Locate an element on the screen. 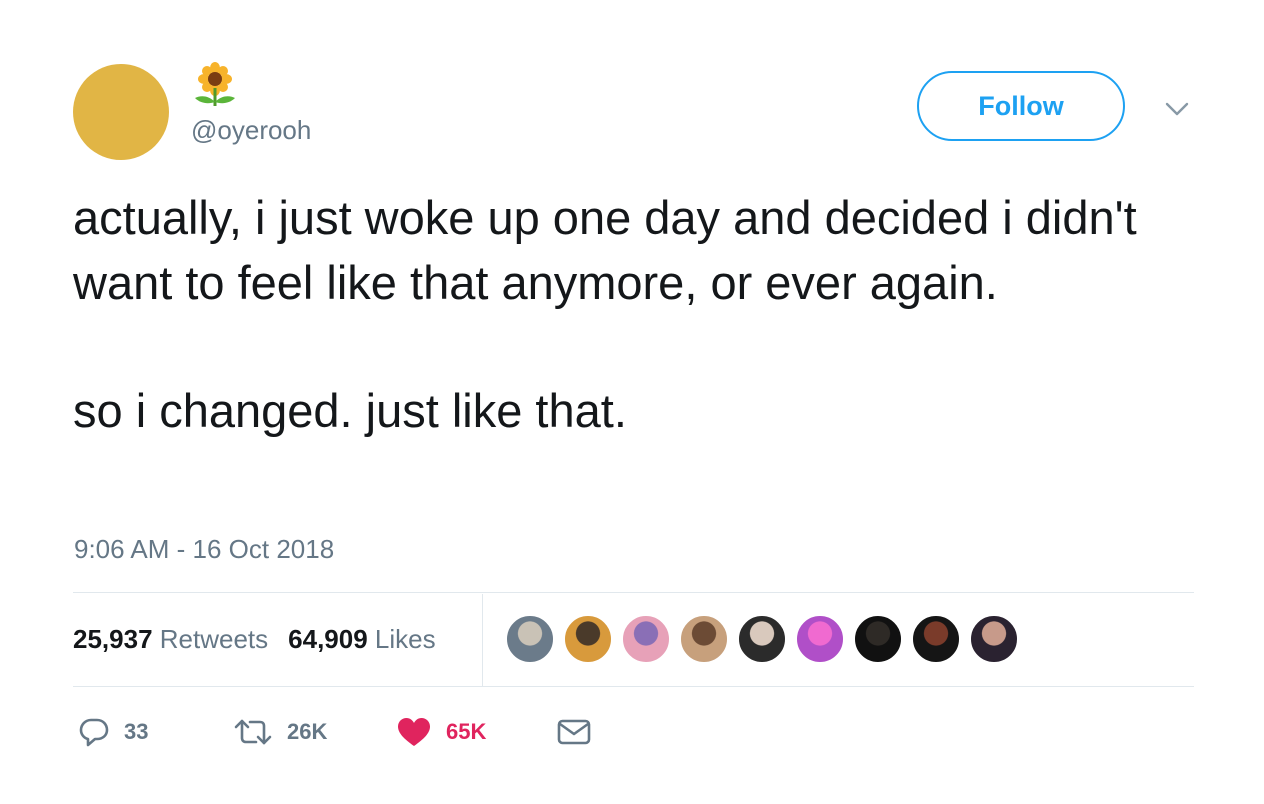 Image resolution: width=1264 pixels, height=804 pixels. avatar is located at coordinates (121, 112).